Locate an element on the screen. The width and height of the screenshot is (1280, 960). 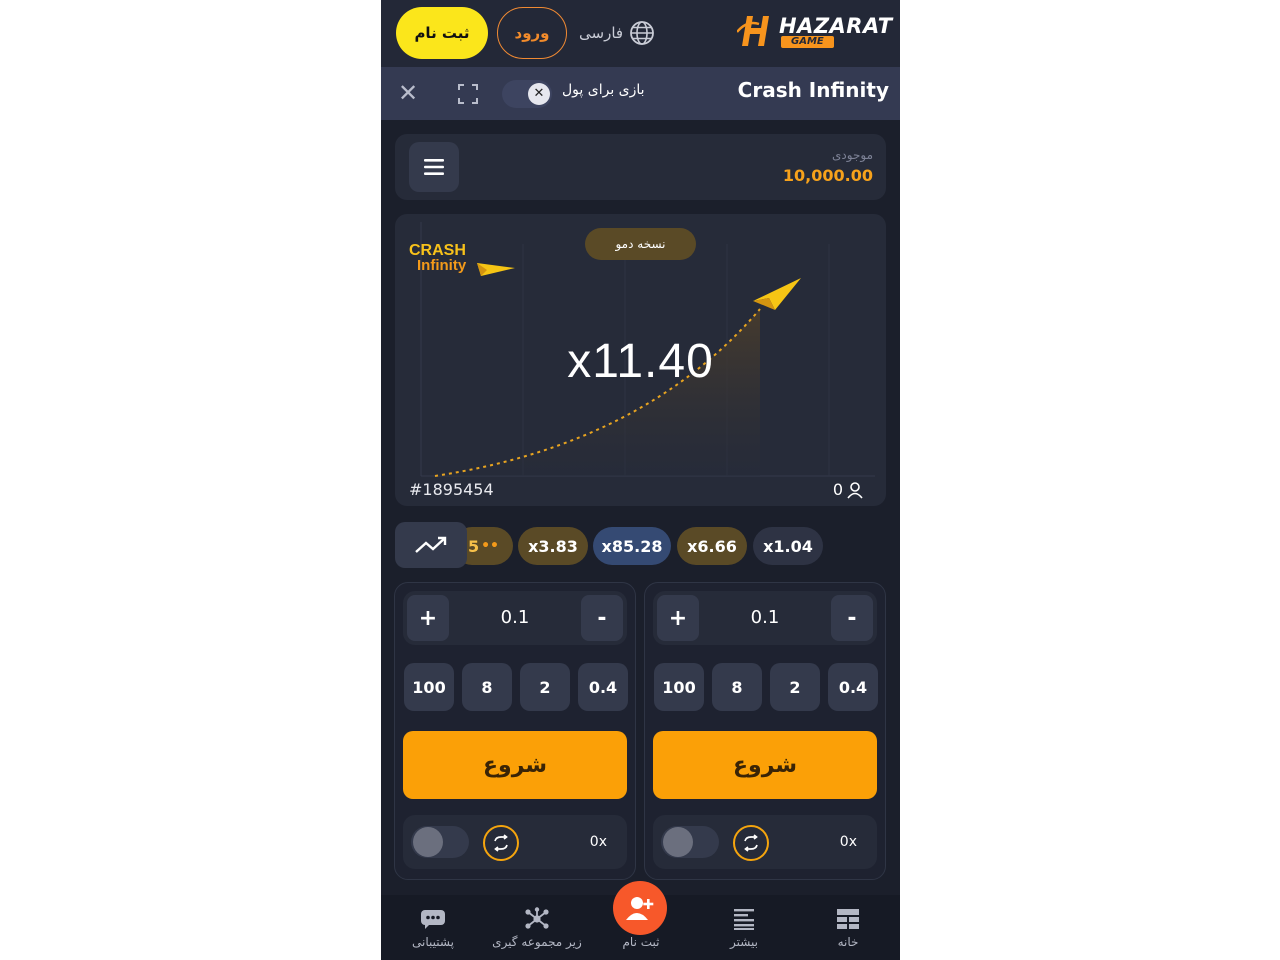
fullscreen-icon is located at coordinates (468, 94).